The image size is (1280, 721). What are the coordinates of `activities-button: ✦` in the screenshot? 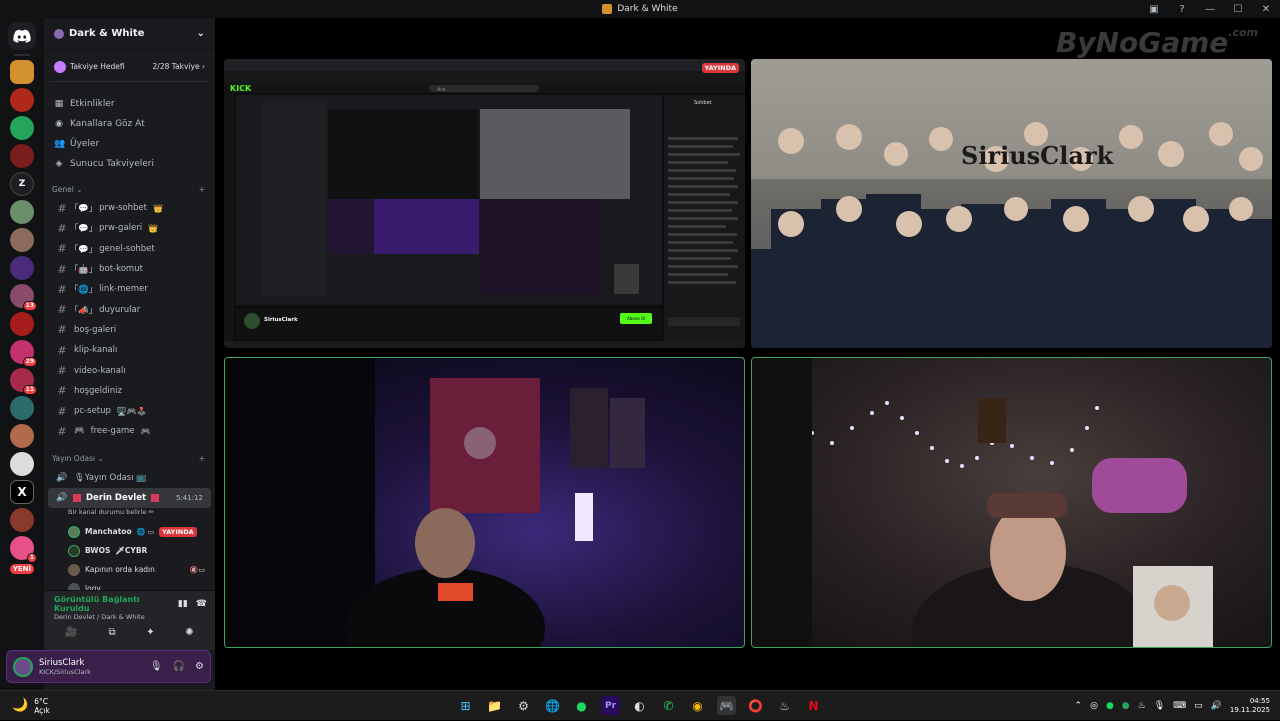 It's located at (150, 632).